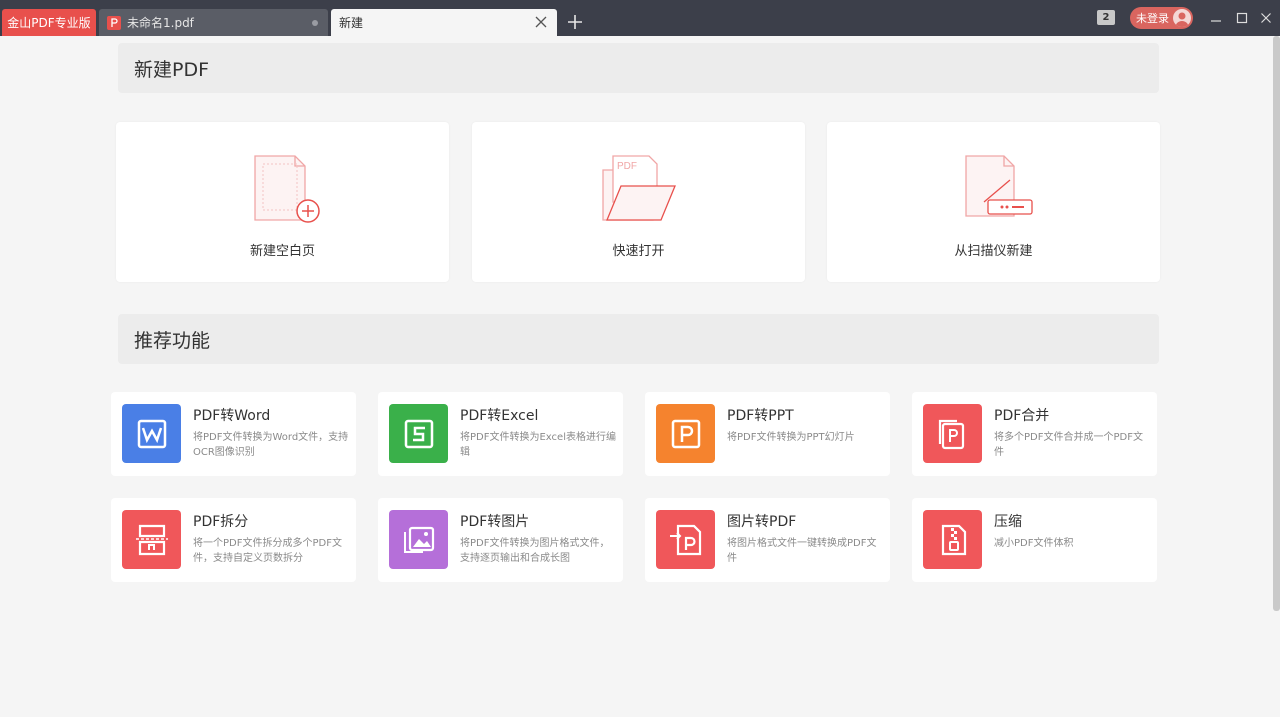  What do you see at coordinates (1152, 18) in the screenshot?
I see `login-label: 未登录` at bounding box center [1152, 18].